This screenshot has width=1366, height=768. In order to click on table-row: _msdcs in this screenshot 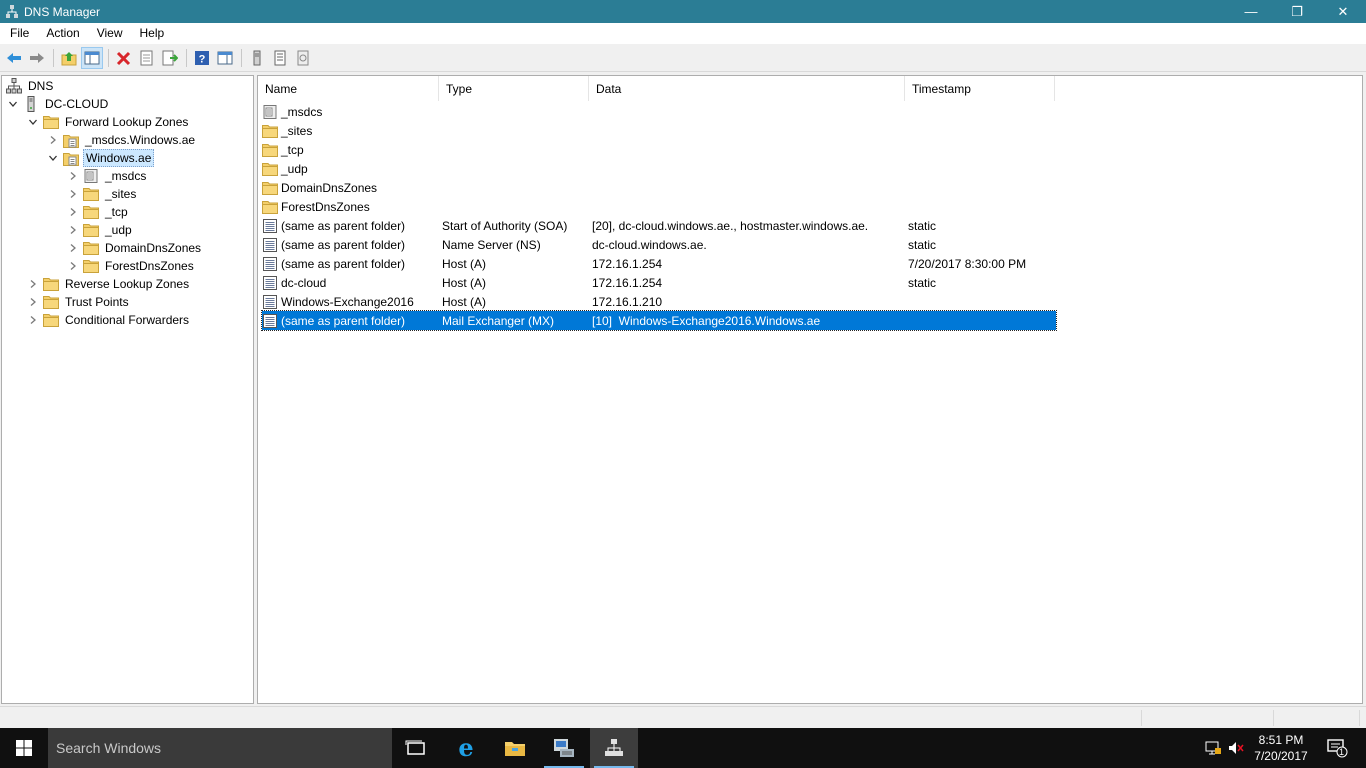, I will do `click(659, 111)`.